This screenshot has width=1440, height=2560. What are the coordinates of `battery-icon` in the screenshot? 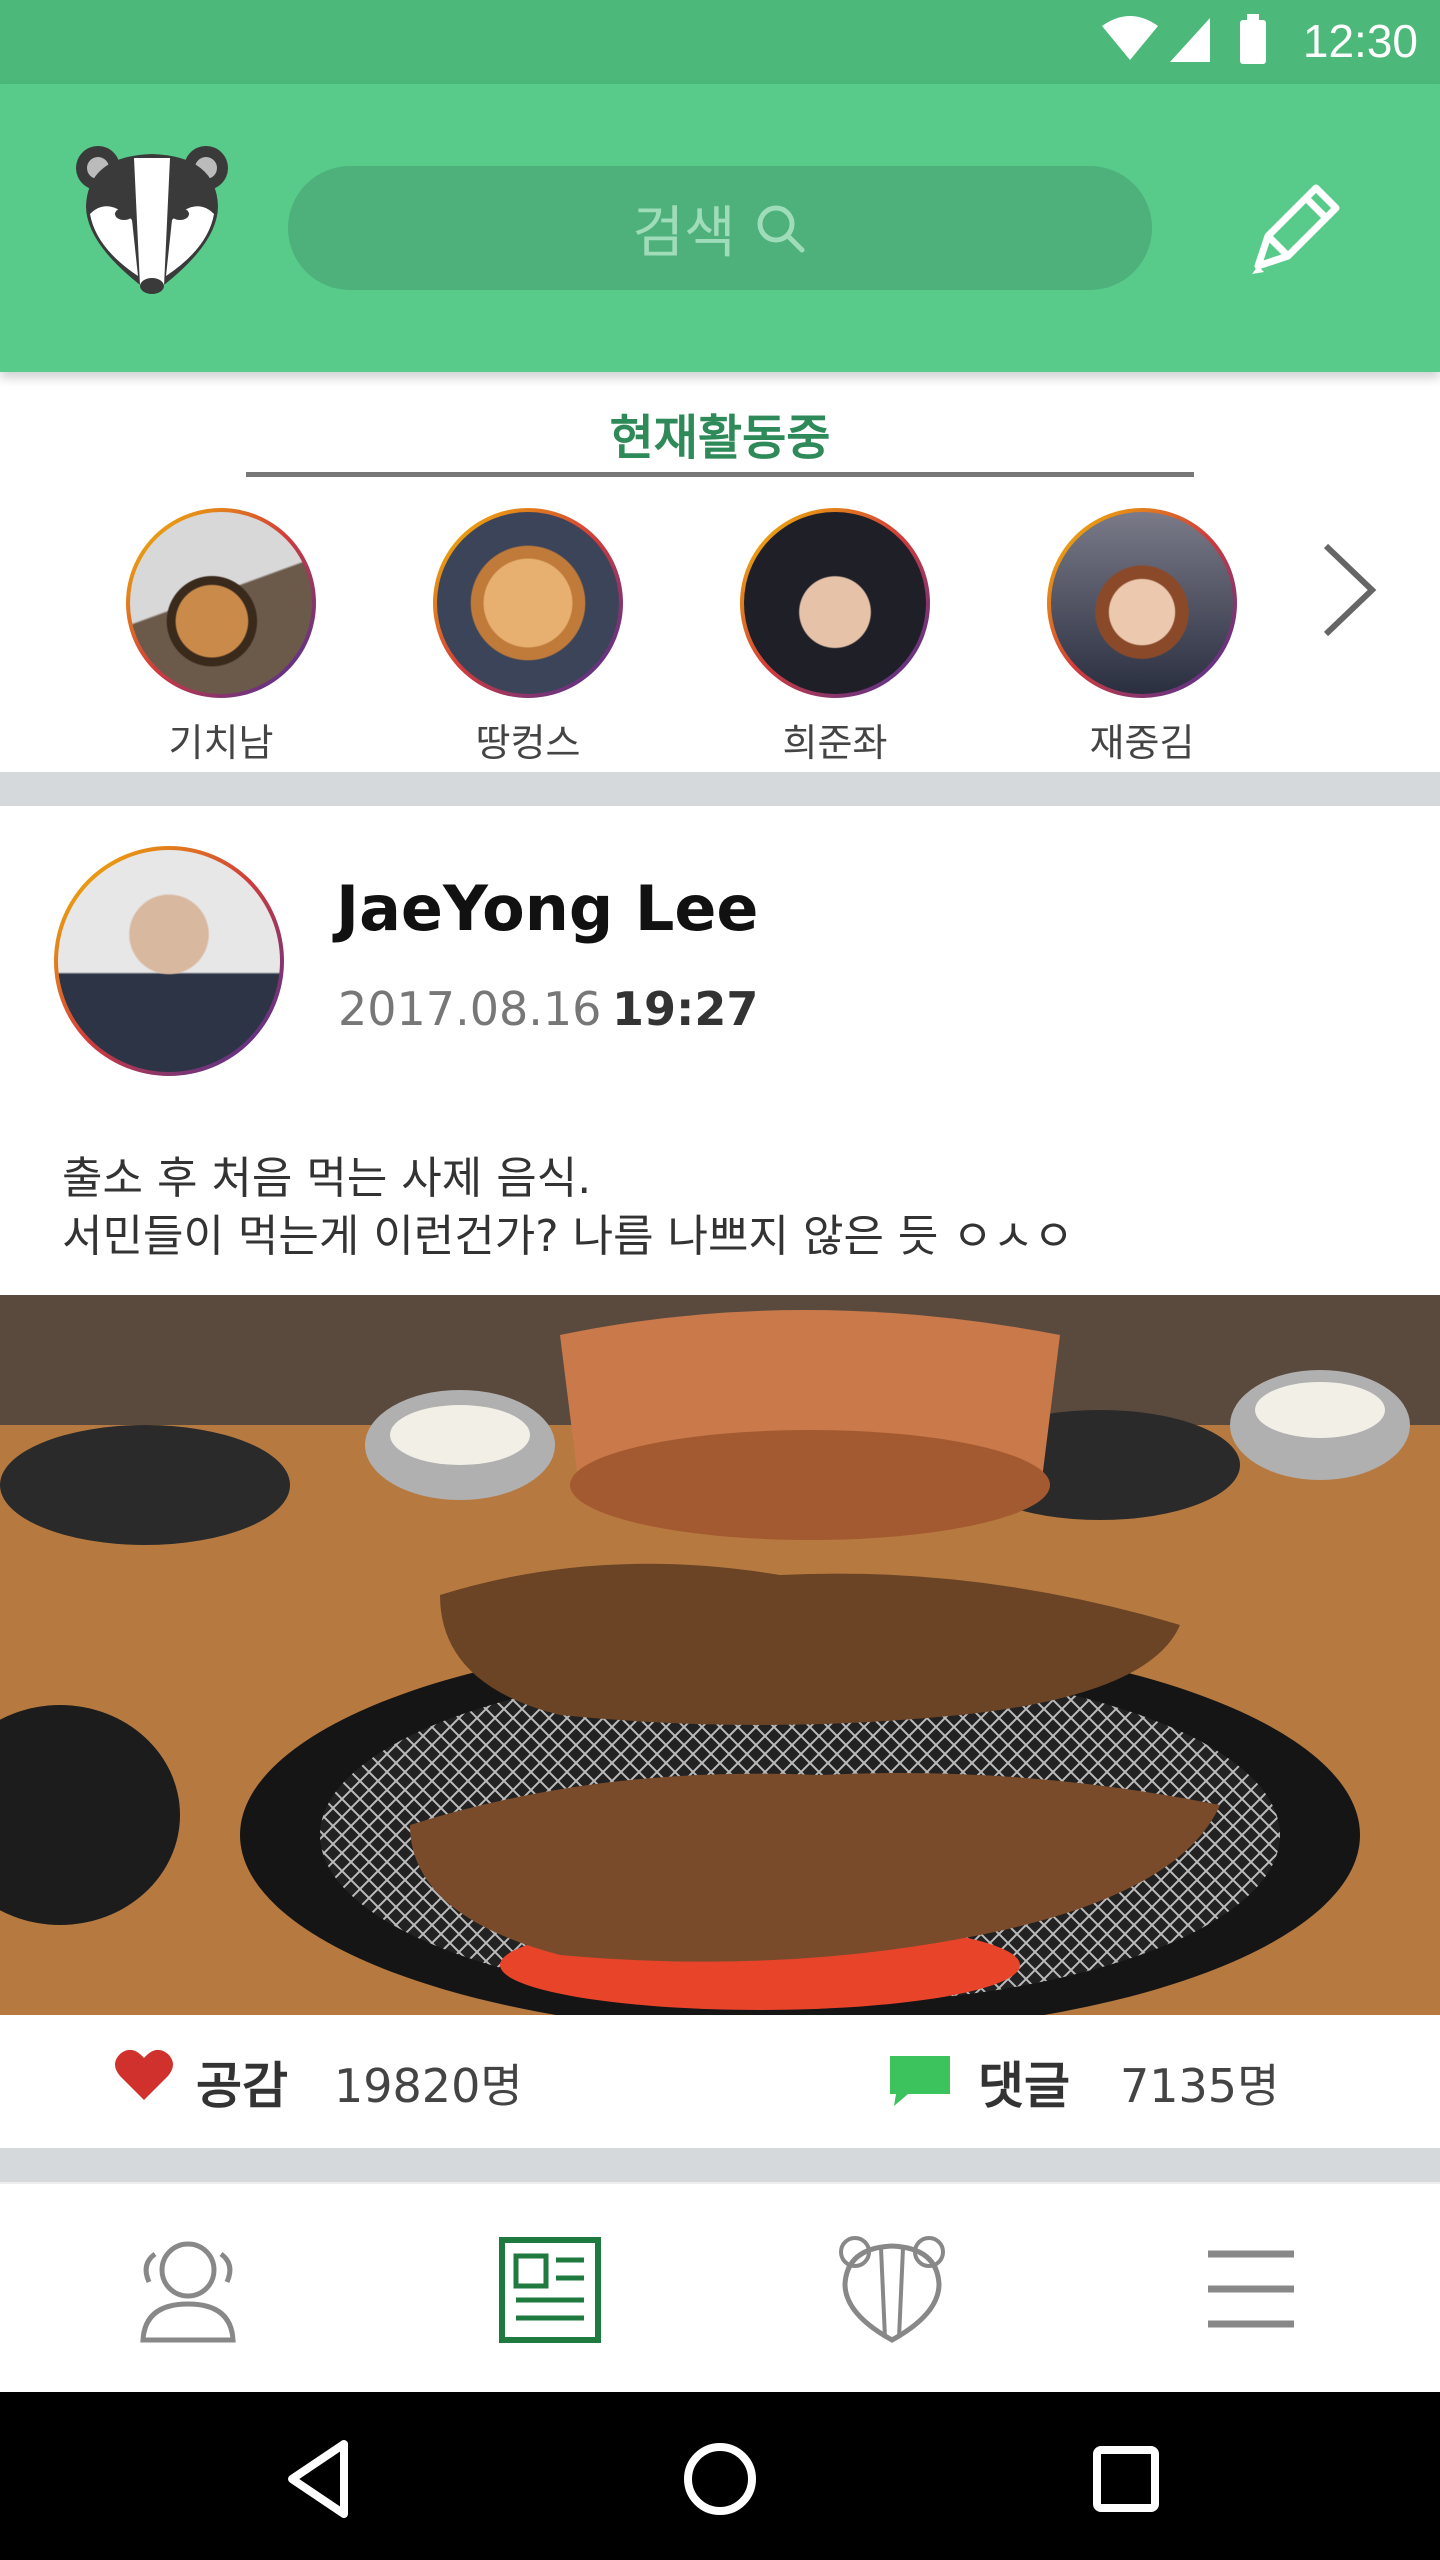 It's located at (1253, 39).